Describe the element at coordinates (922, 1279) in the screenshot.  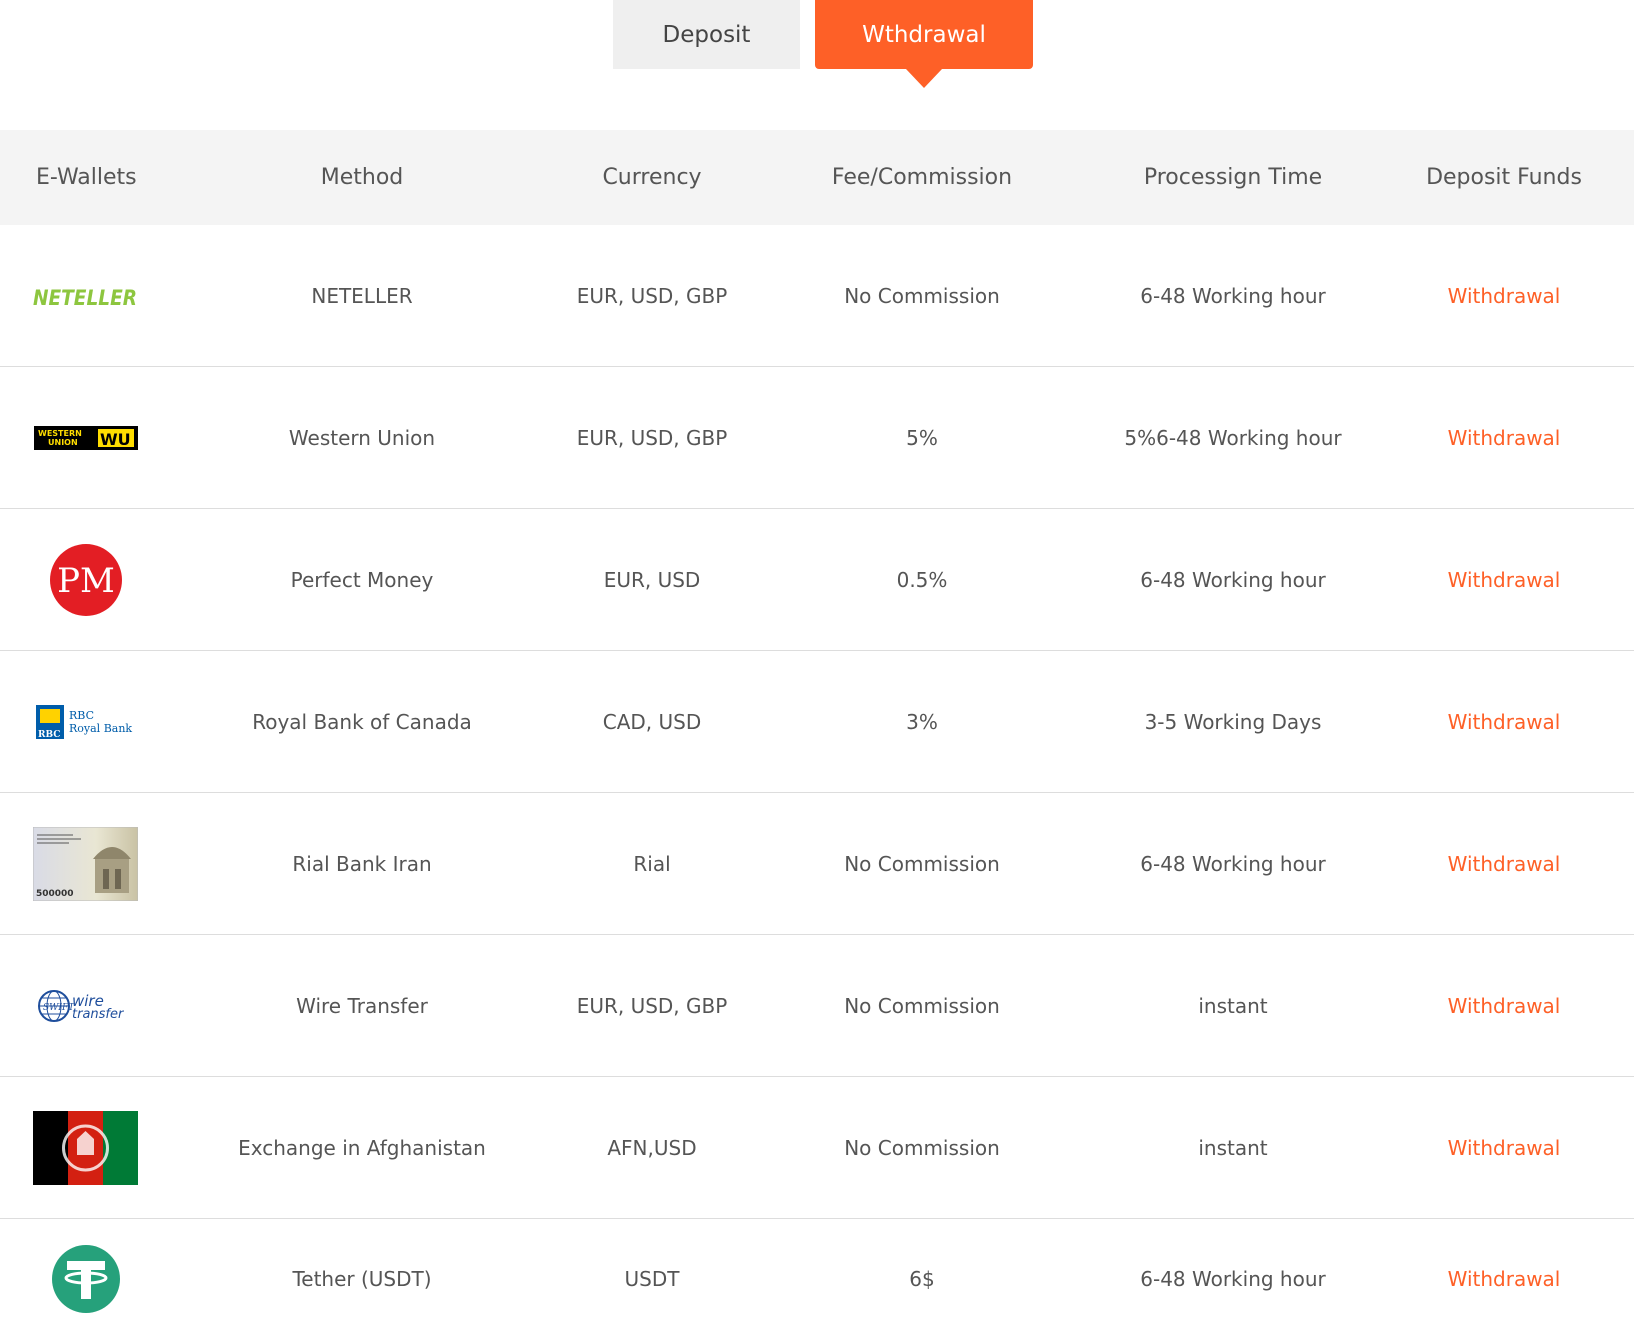
I see `fee: 6$` at that location.